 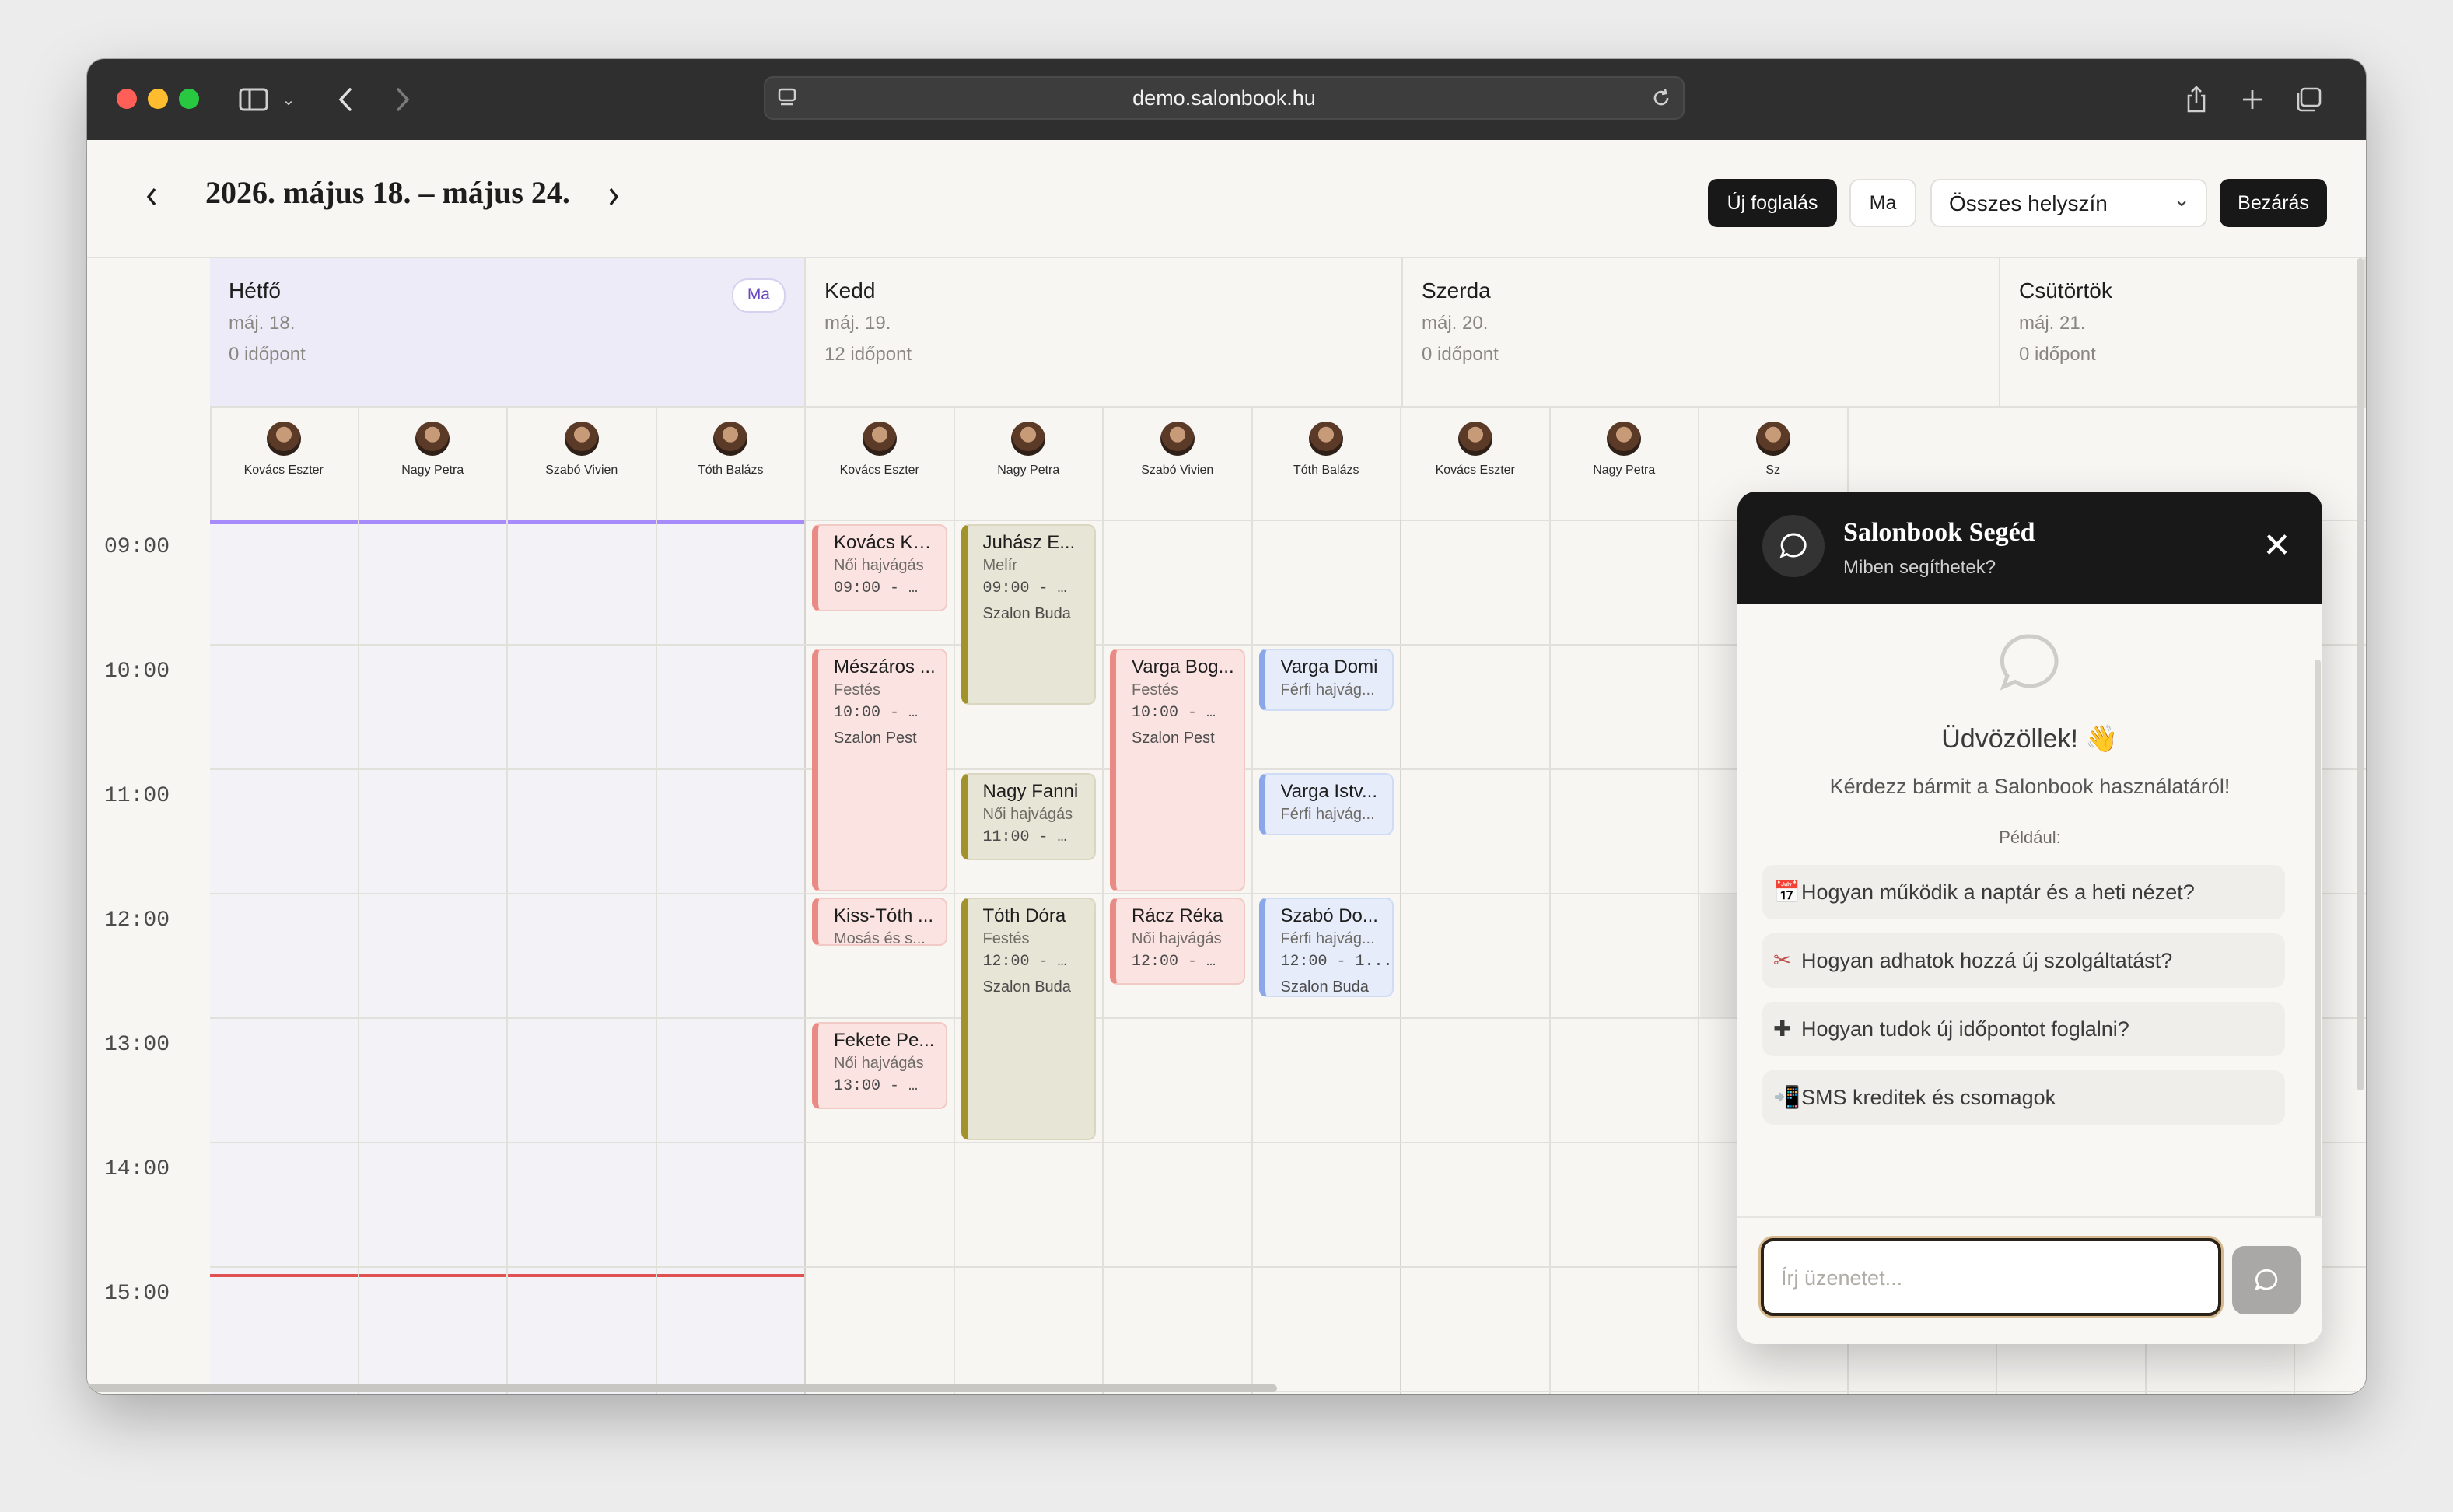 I want to click on time-label: 12:00, so click(x=137, y=920).